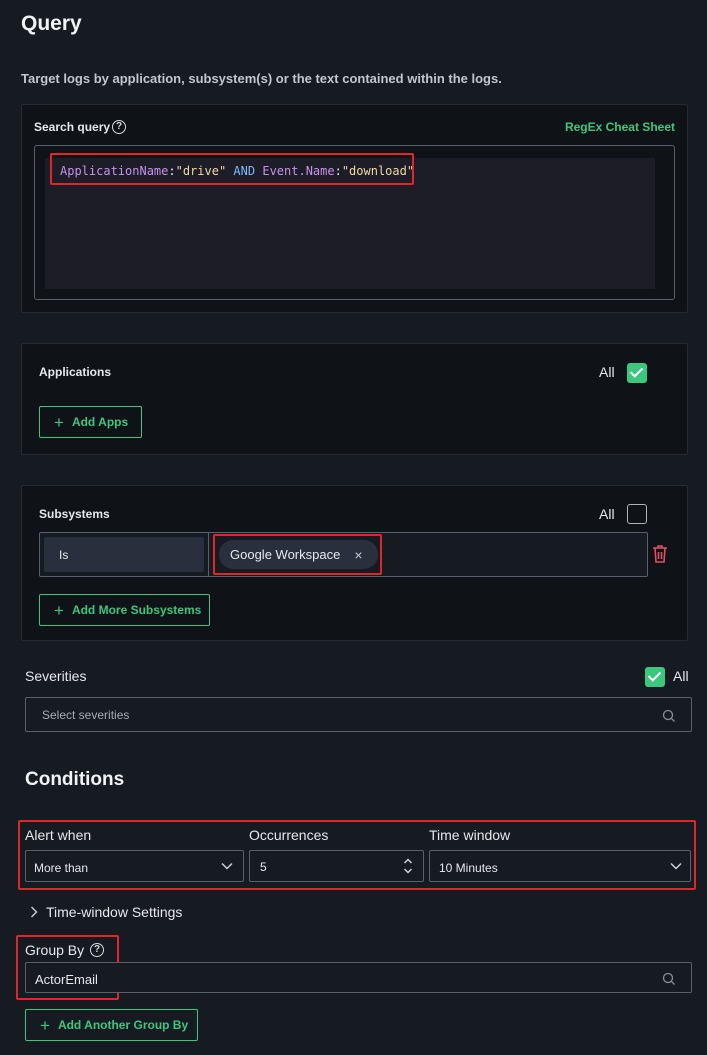  Describe the element at coordinates (468, 868) in the screenshot. I see `time-window-value: 10 Minutes` at that location.